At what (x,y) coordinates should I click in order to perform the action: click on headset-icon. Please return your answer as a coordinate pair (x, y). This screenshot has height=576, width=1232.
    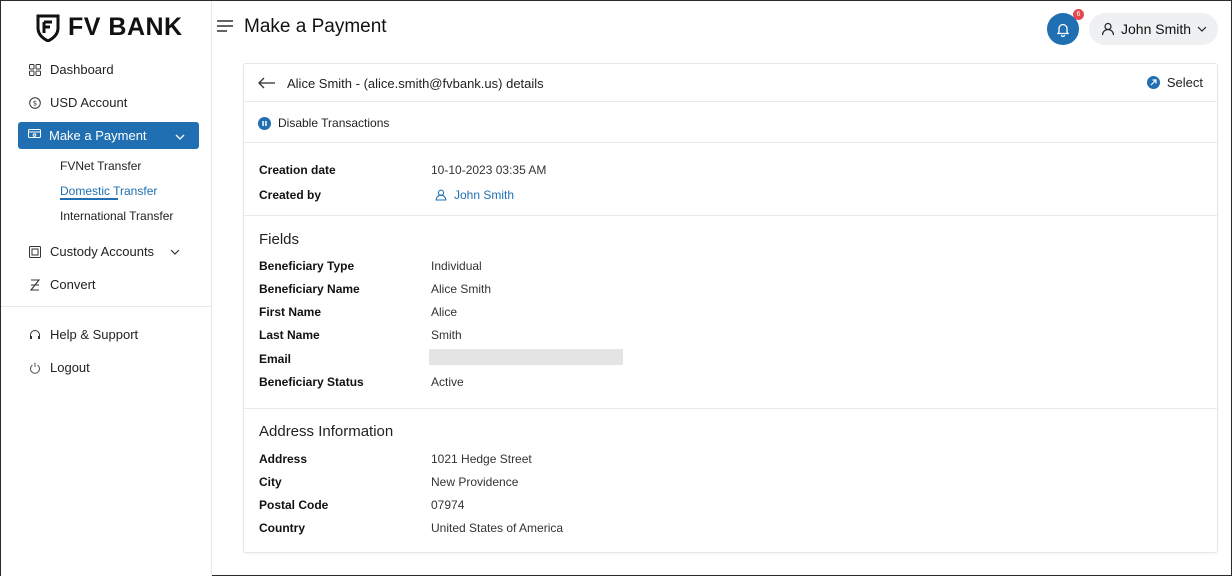
    Looking at the image, I should click on (35, 335).